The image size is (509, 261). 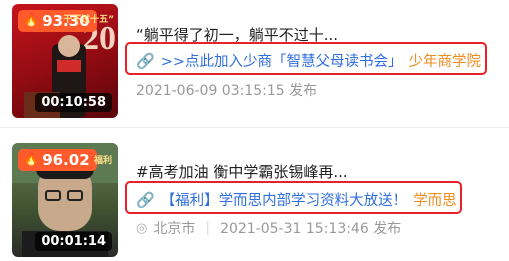 I want to click on promo-link-text: >>点此加入少商「智慧父母读书会」, so click(x=282, y=60).